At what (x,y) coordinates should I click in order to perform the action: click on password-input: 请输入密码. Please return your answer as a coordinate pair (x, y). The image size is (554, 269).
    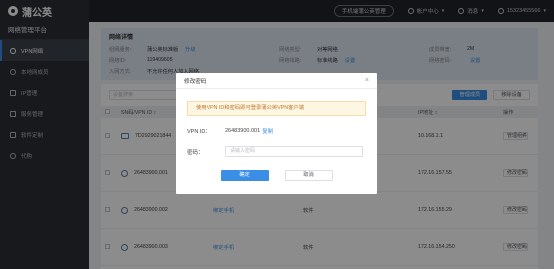
    Looking at the image, I should click on (294, 151).